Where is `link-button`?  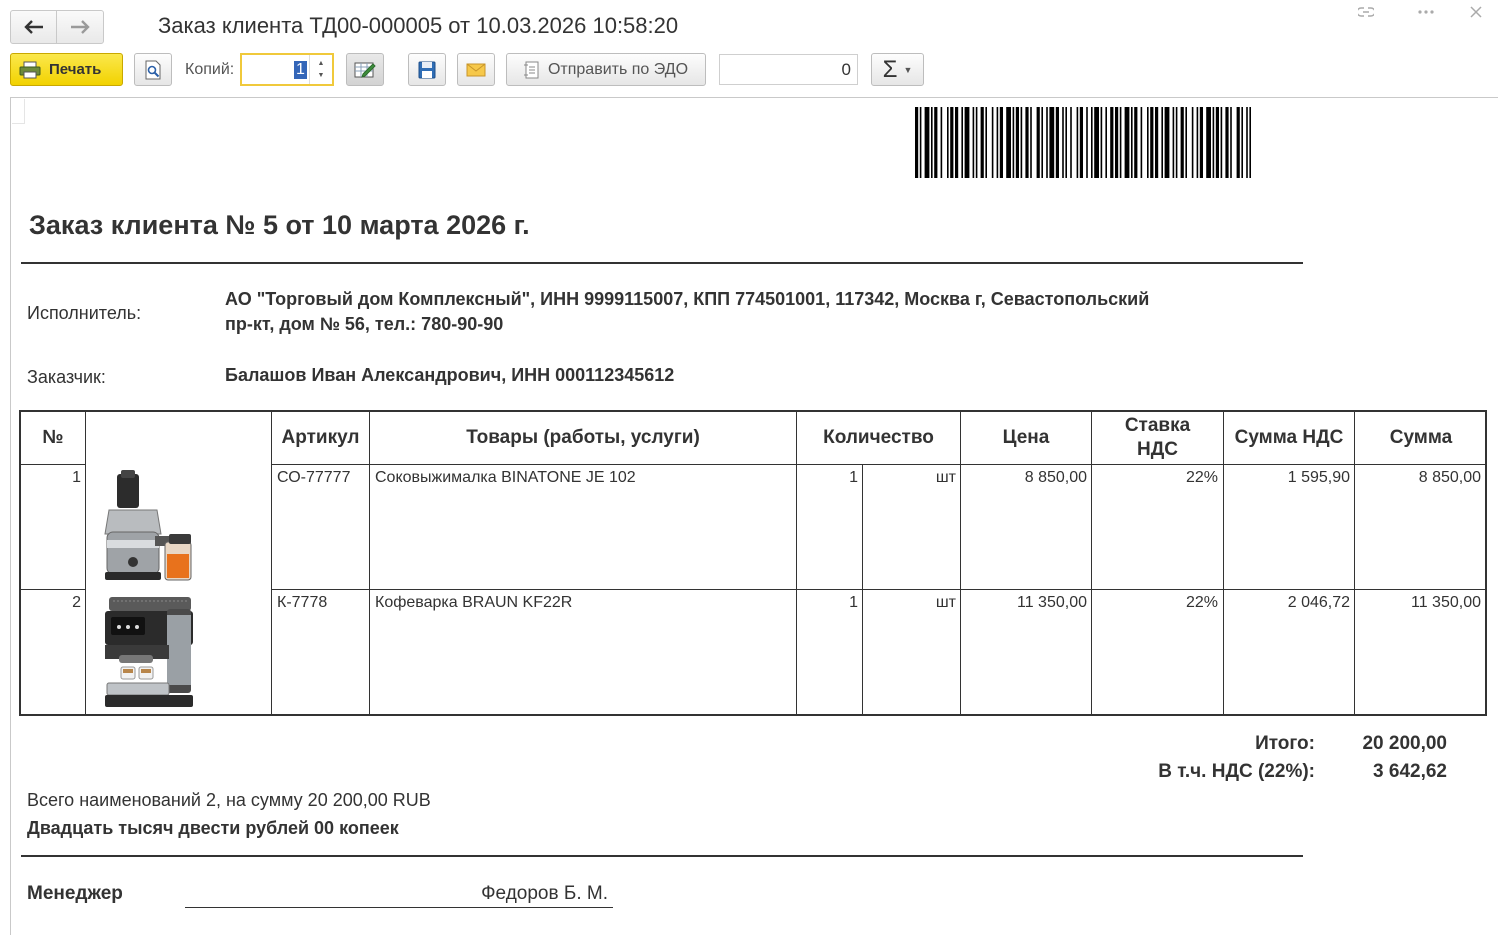 link-button is located at coordinates (1366, 12).